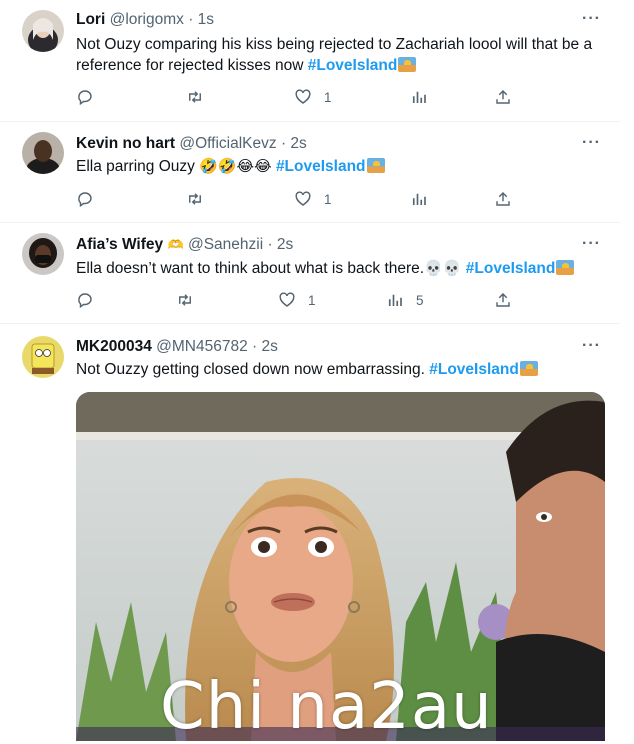 Image resolution: width=634 pixels, height=744 pixels. Describe the element at coordinates (242, 143) in the screenshot. I see `author-handle: @OfficialKevz · 2s` at that location.